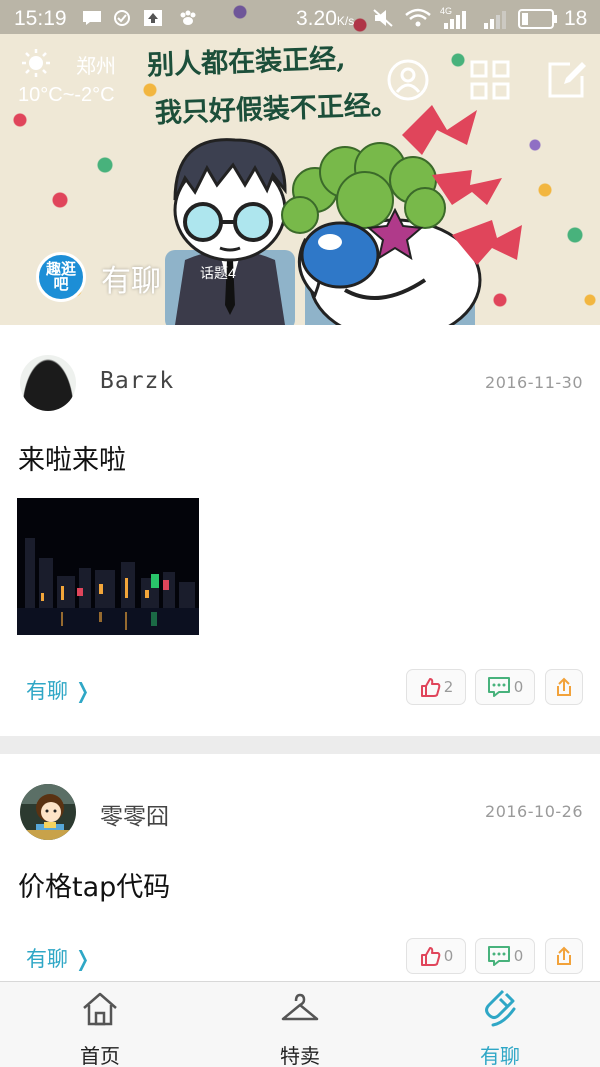 The width and height of the screenshot is (600, 1067). Describe the element at coordinates (36, 63) in the screenshot. I see `sun-icon` at that location.